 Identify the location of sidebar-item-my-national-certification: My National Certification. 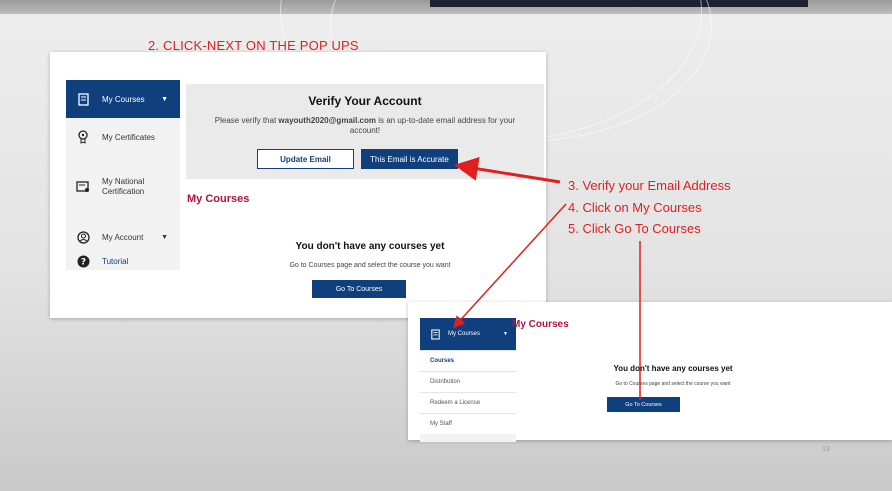
(123, 187).